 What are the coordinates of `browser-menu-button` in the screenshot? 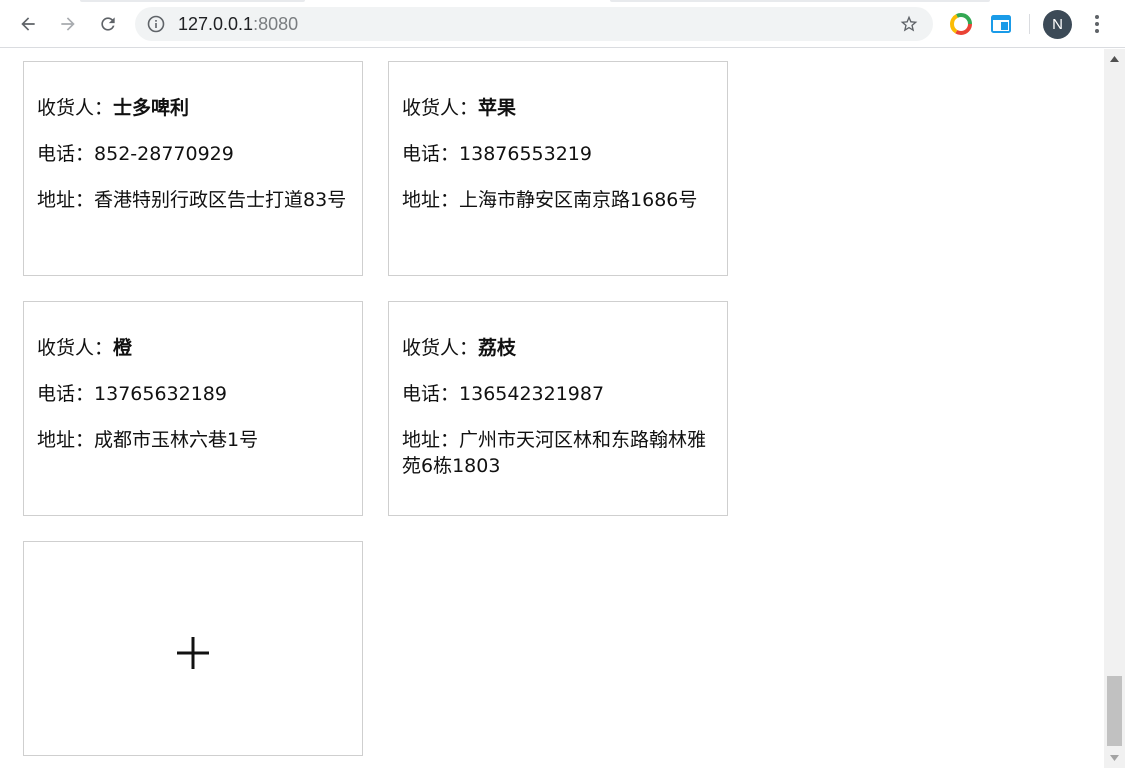 It's located at (1097, 24).